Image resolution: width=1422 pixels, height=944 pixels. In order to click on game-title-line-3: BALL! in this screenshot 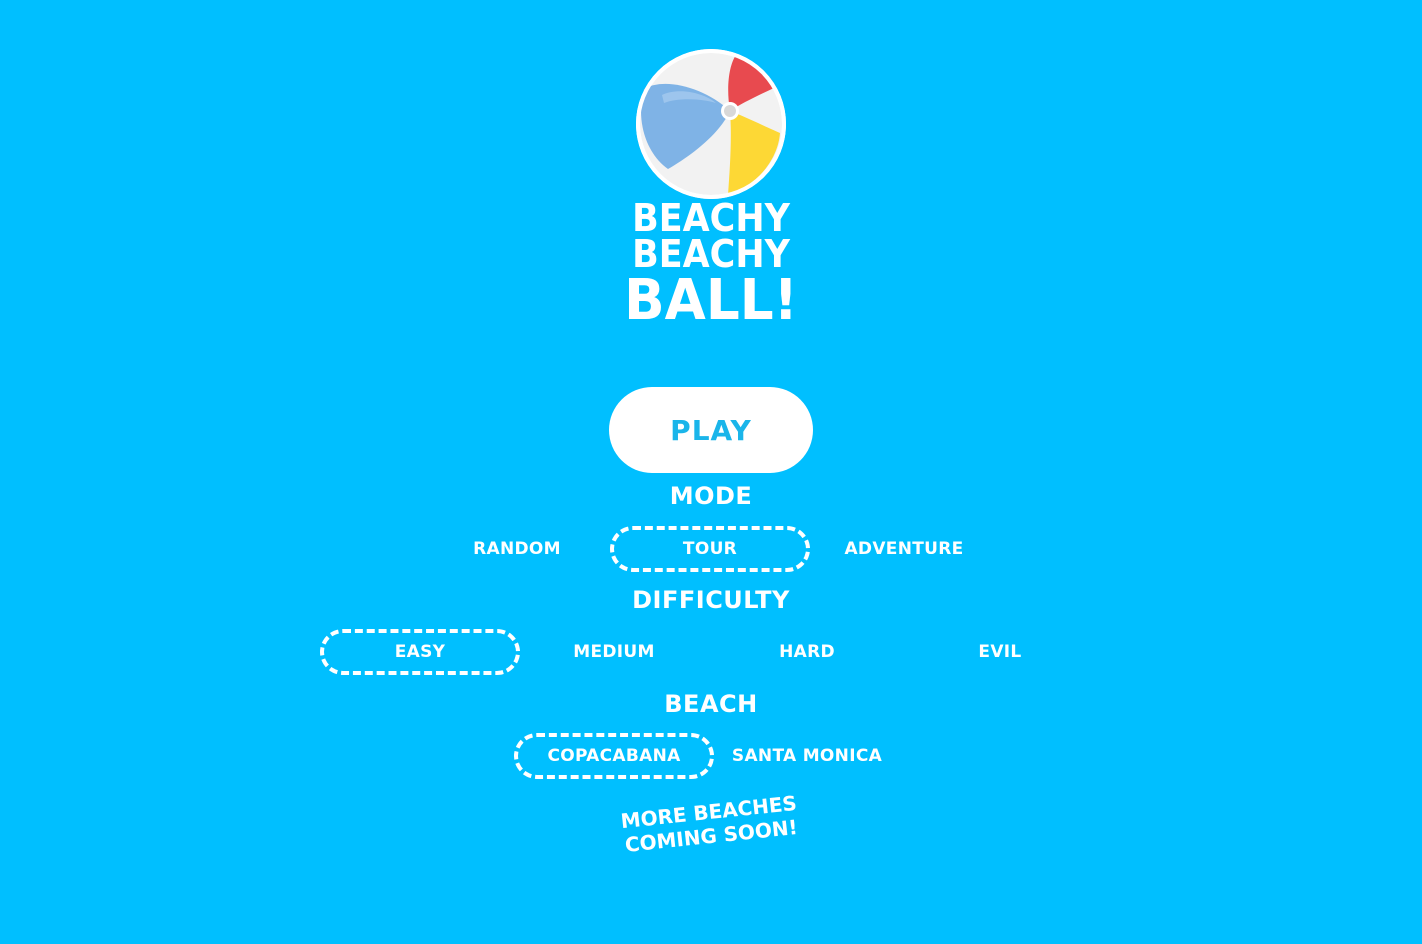, I will do `click(711, 300)`.